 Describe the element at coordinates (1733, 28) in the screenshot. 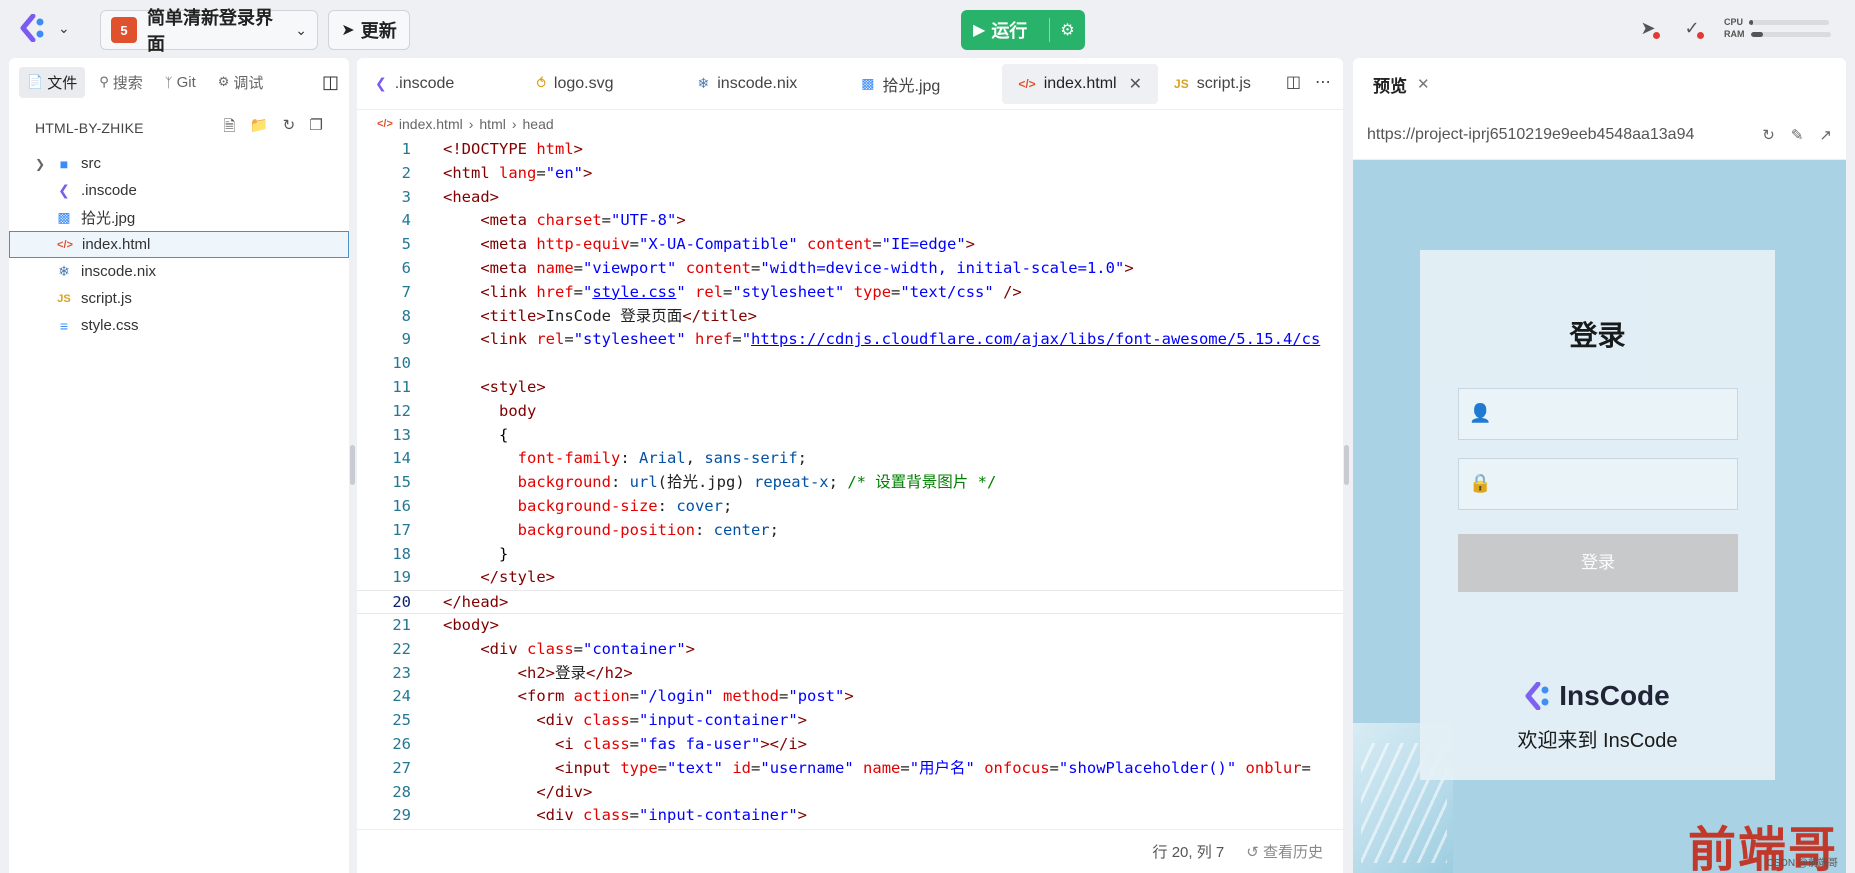

I see `top-right-tools: ➤ ✓ CPU RAM` at that location.